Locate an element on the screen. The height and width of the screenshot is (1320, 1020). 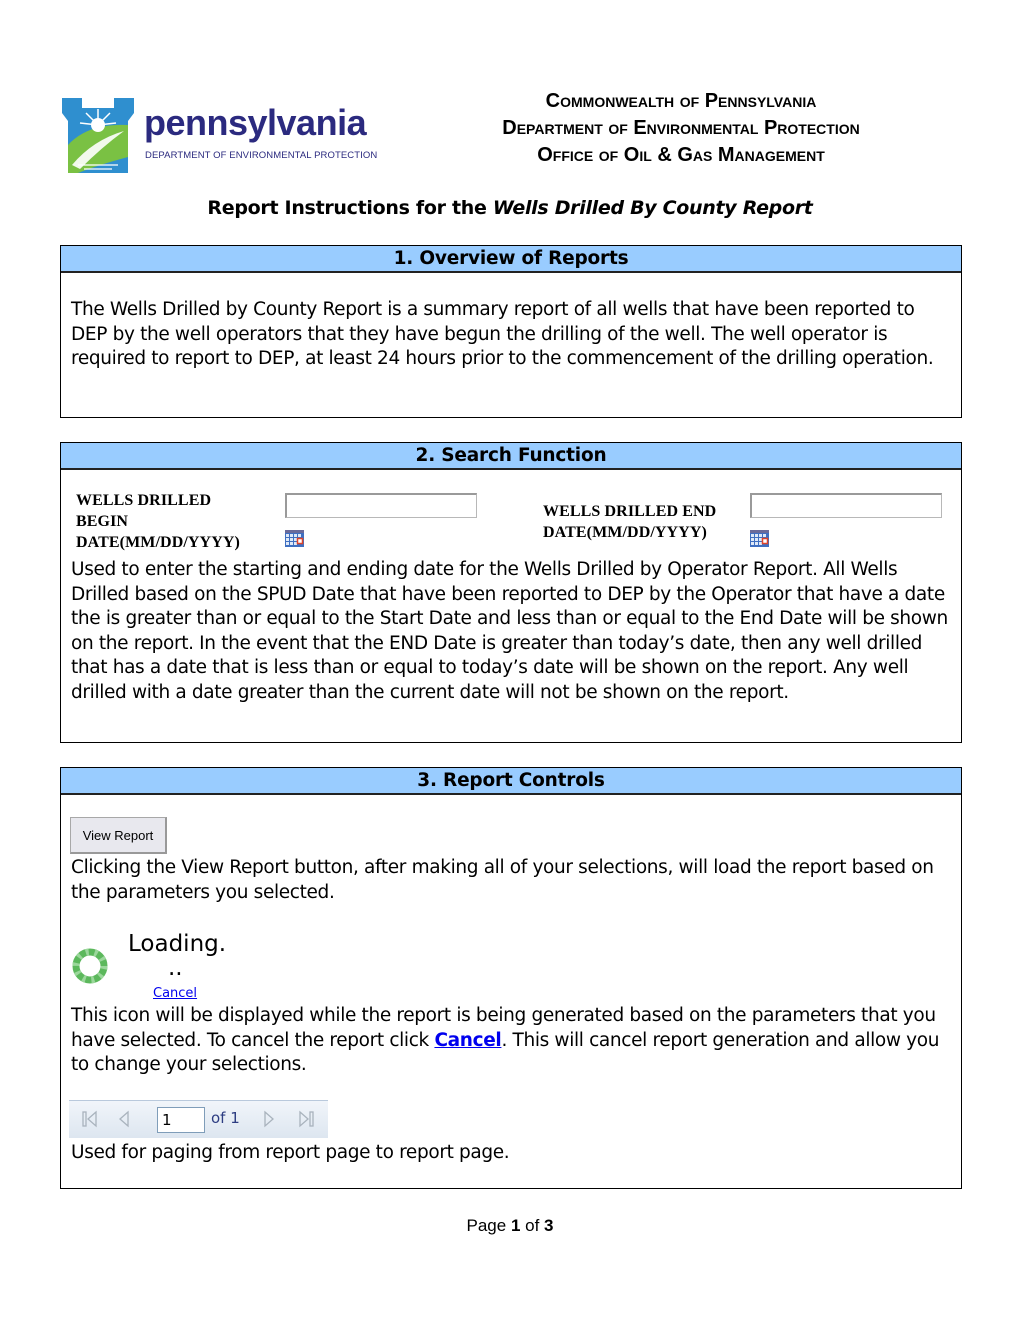
footer-page-label: Page is located at coordinates (488, 1225).